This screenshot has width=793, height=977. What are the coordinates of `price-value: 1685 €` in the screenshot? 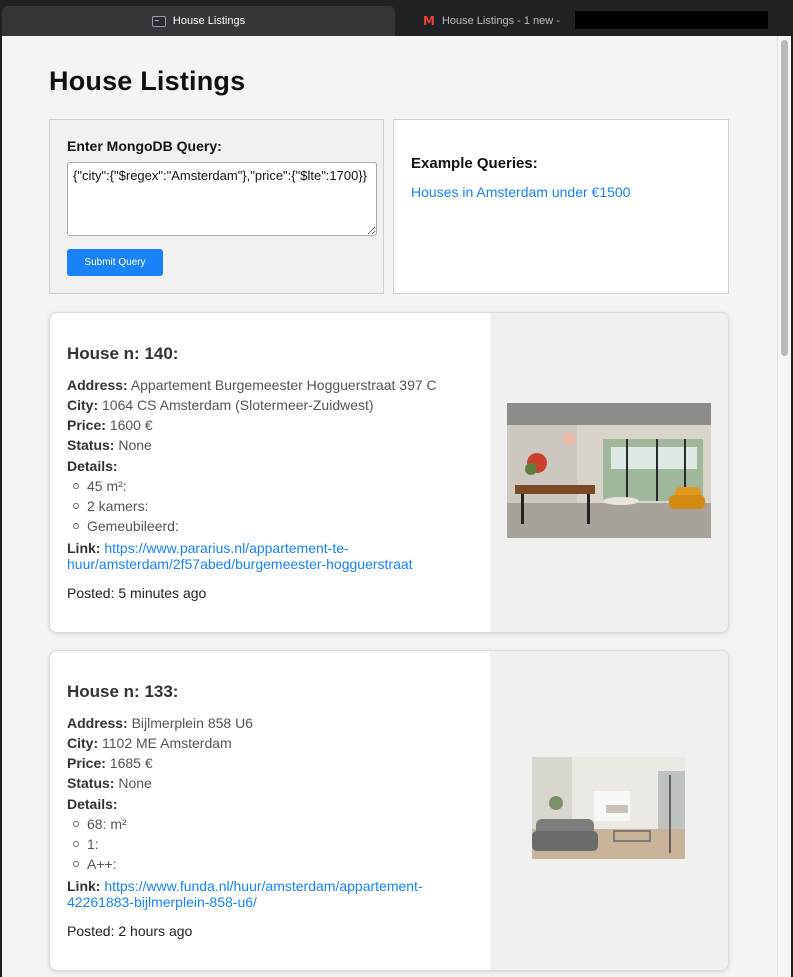 It's located at (131, 763).